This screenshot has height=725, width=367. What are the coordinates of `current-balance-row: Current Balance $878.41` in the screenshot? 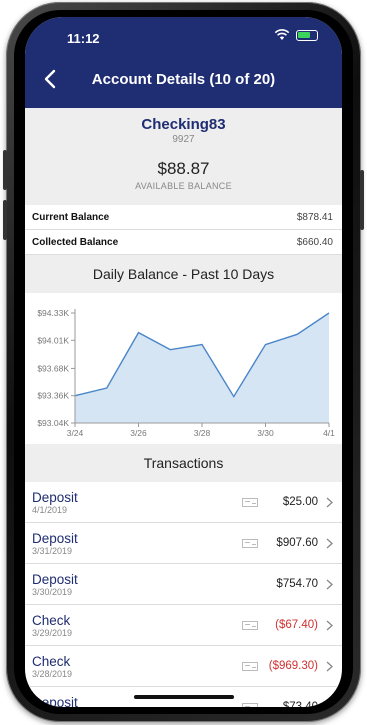 It's located at (183, 217).